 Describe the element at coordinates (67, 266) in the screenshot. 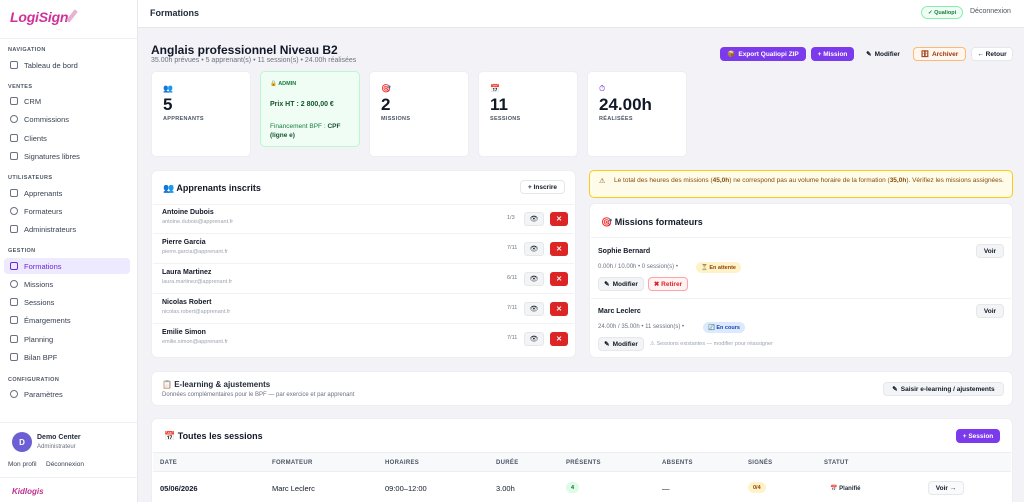

I see `sidebar-item-formations: Formations` at that location.